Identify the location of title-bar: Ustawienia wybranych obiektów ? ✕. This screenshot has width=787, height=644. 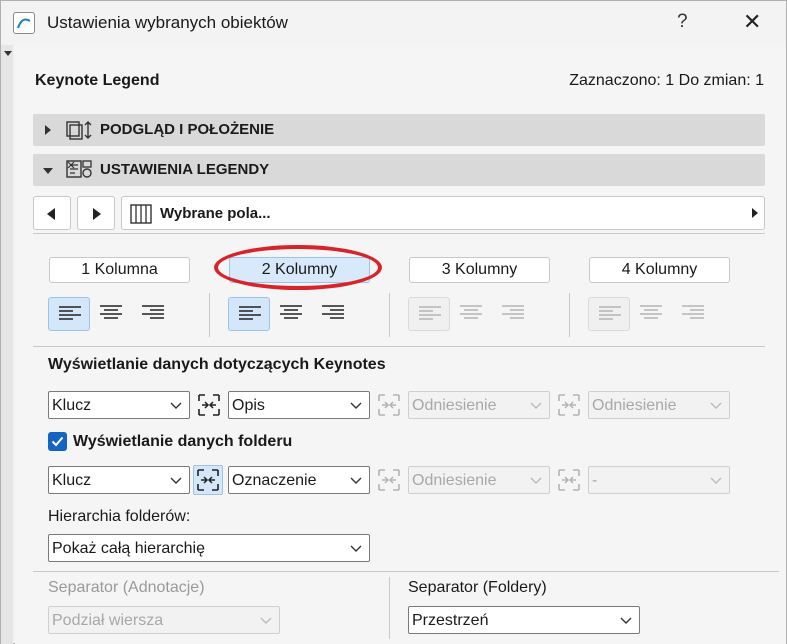
(393, 23).